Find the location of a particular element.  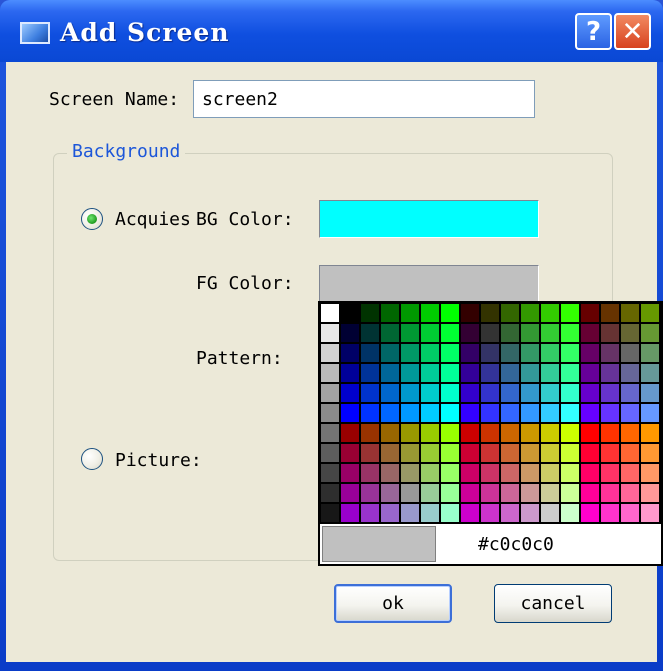

titlebar: Add Screen ? ✕ is located at coordinates (331, 31).